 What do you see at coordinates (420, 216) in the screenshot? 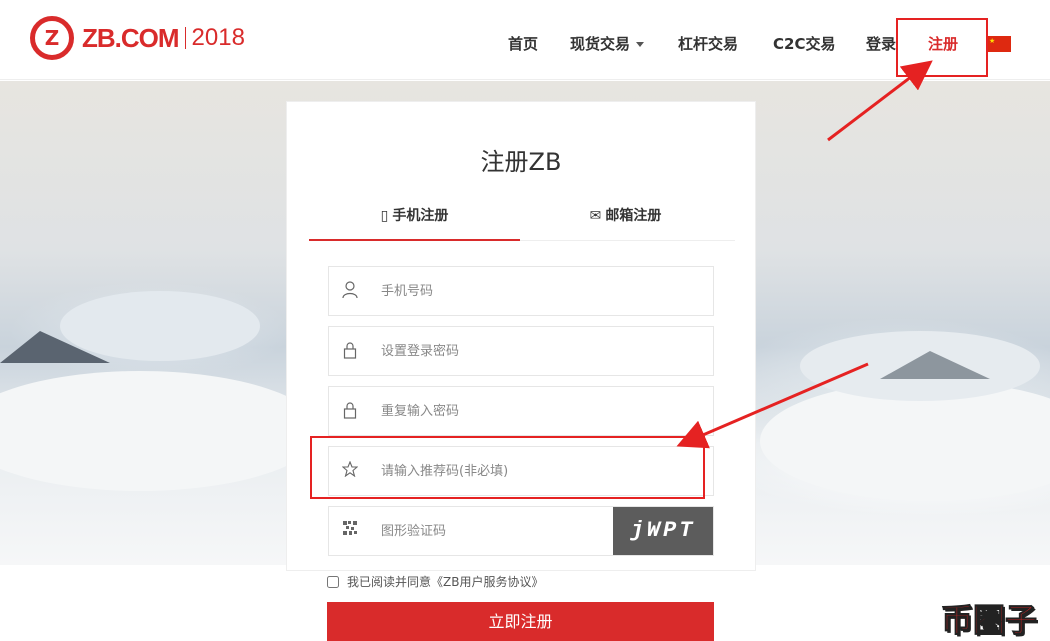
I see `tab-phone-label: 手机注册` at bounding box center [420, 216].